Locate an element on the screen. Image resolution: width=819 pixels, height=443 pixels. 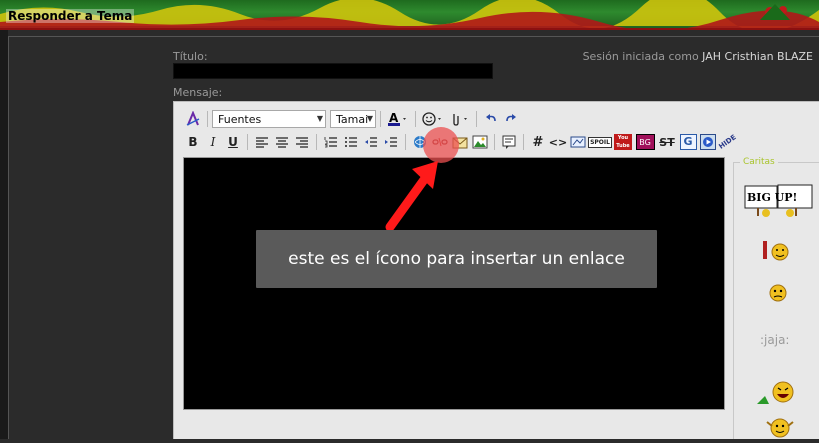
size-select: Tamai ▼ is located at coordinates (353, 119).